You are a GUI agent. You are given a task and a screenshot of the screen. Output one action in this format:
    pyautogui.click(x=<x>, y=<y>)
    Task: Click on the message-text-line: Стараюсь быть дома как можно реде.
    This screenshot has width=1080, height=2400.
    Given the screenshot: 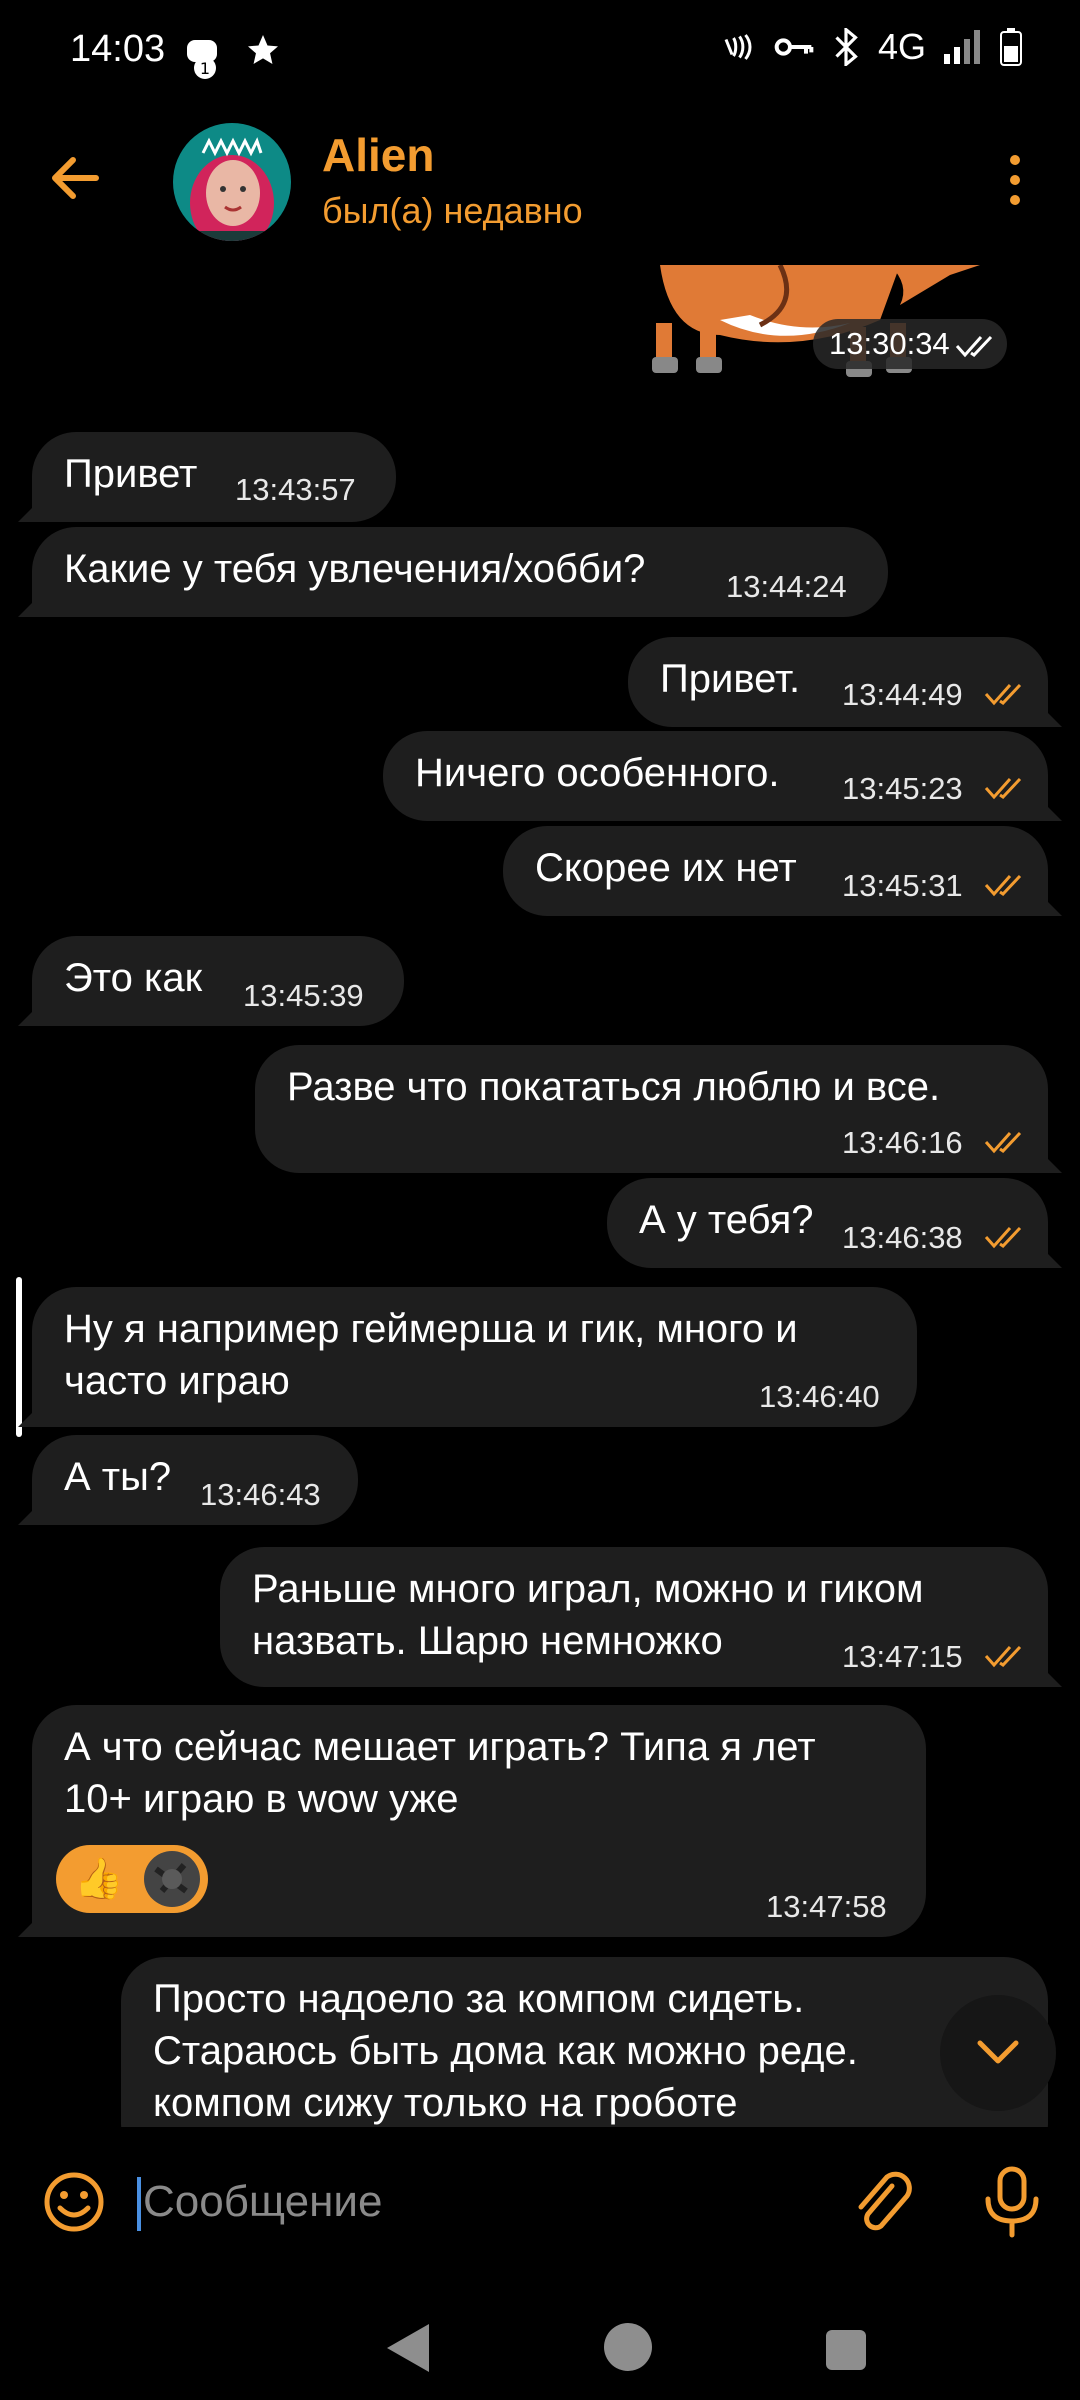 What is the action you would take?
    pyautogui.click(x=505, y=2051)
    